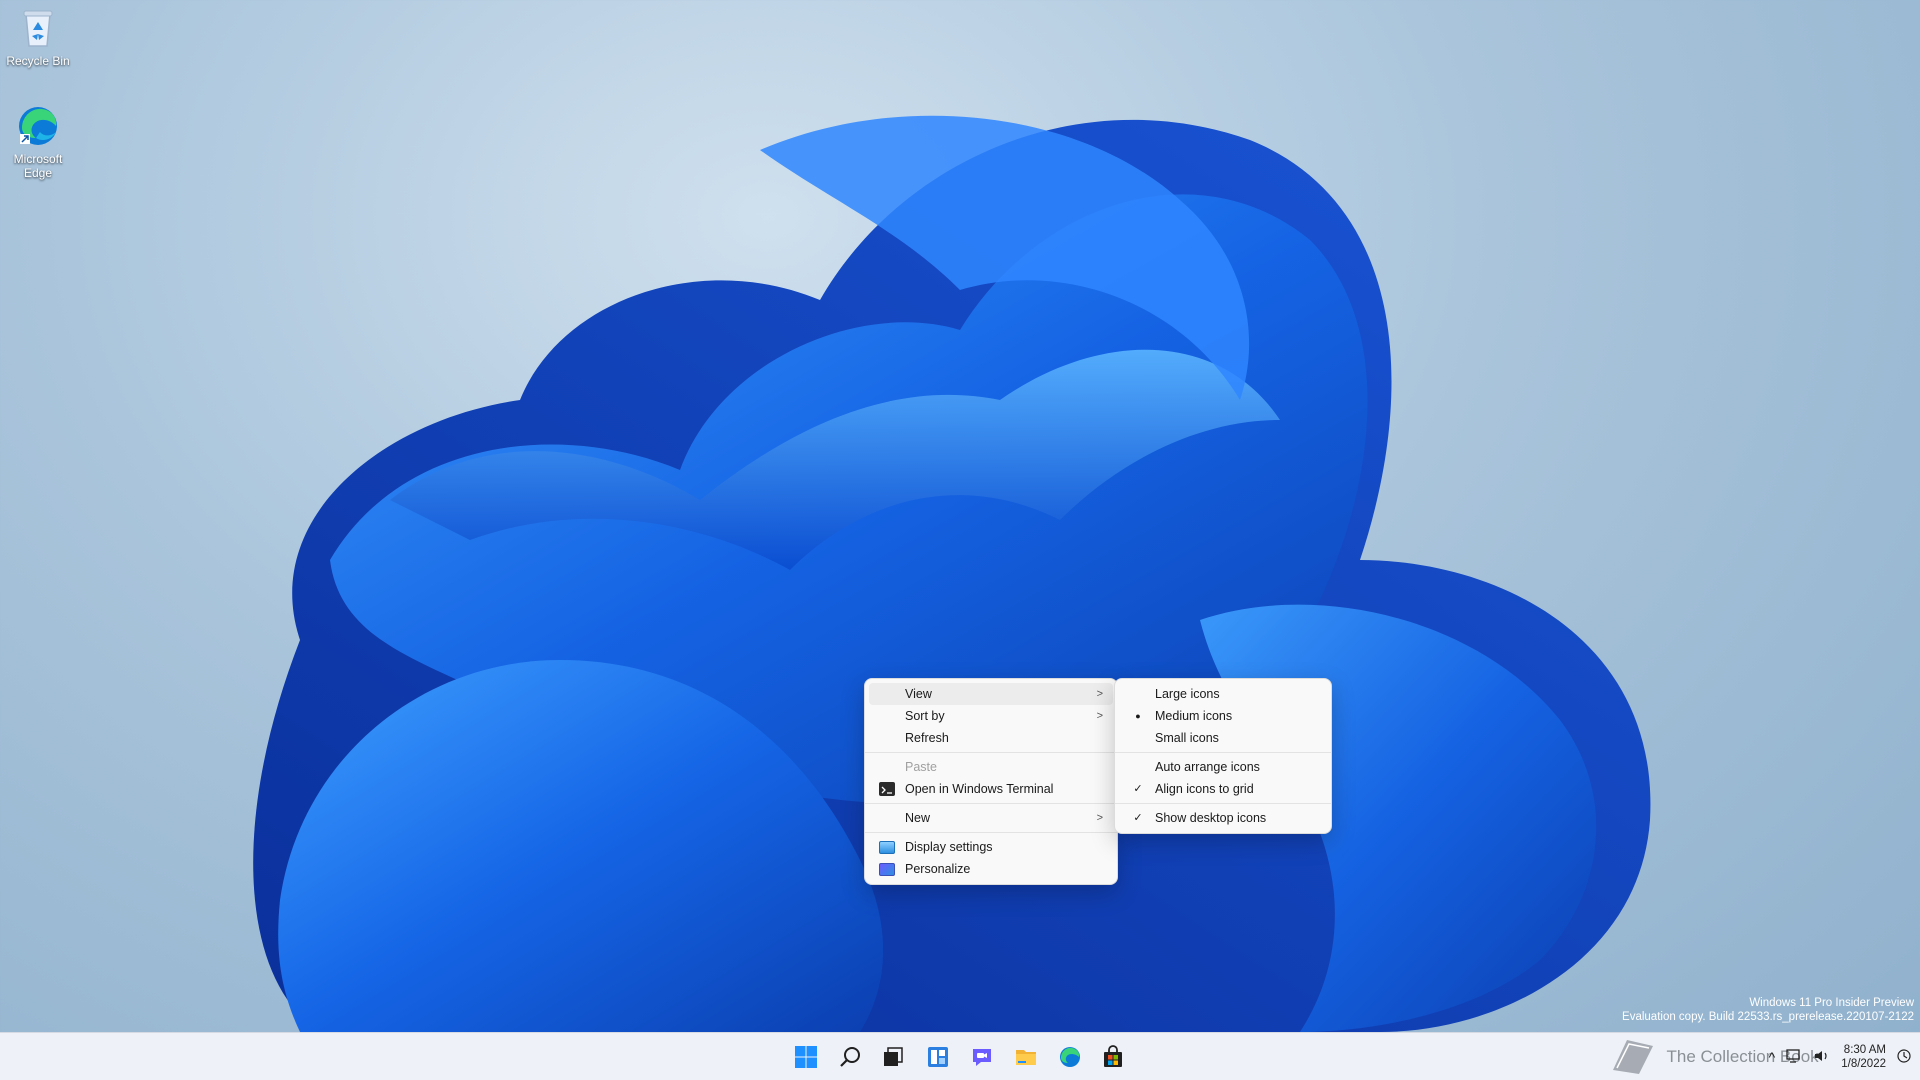 This screenshot has height=1080, width=1920. What do you see at coordinates (1863, 1057) in the screenshot?
I see `clock: 8:30 AM 1/8/2022` at bounding box center [1863, 1057].